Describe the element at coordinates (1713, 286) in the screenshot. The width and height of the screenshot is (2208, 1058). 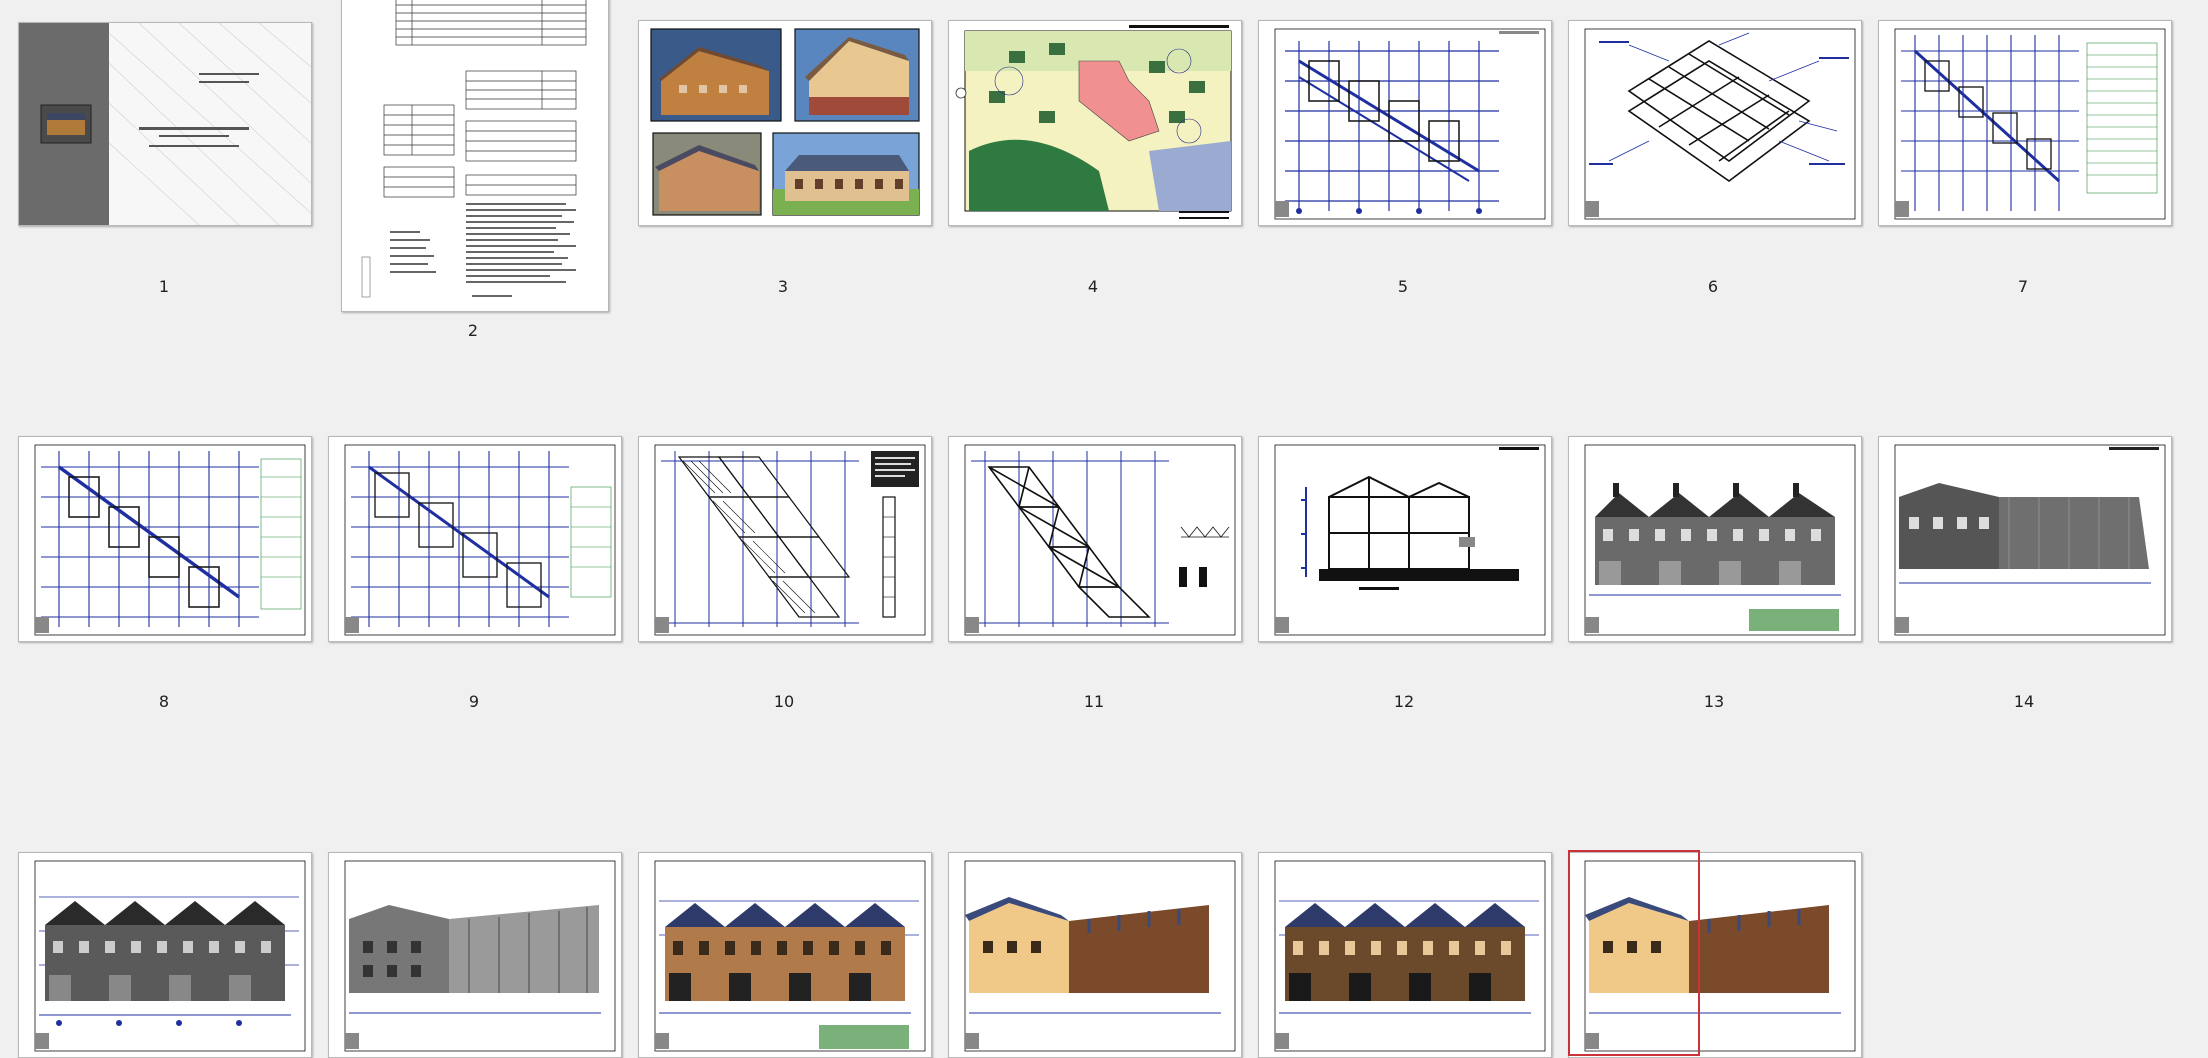
I see `page-number: 6` at that location.